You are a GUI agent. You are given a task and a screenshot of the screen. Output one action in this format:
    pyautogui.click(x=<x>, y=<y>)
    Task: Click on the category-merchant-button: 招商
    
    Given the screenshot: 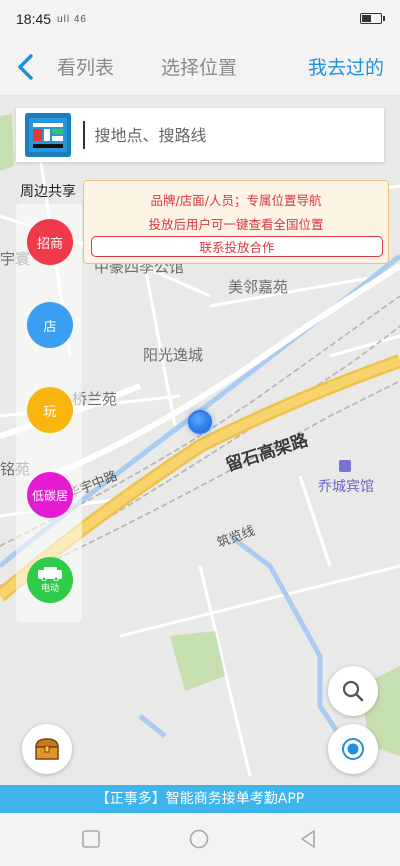 What is the action you would take?
    pyautogui.click(x=50, y=242)
    